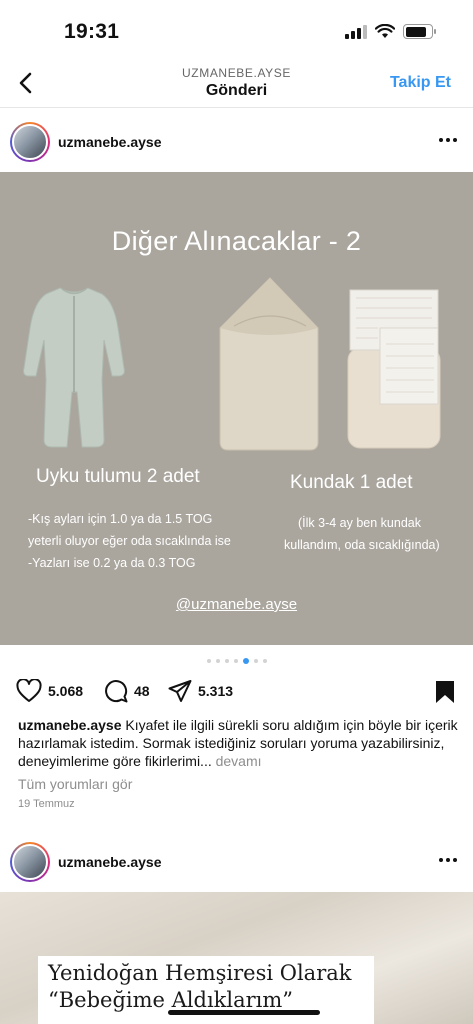 This screenshot has height=1024, width=473. I want to click on swaddle-label: Kundak 1 adet, so click(351, 482).